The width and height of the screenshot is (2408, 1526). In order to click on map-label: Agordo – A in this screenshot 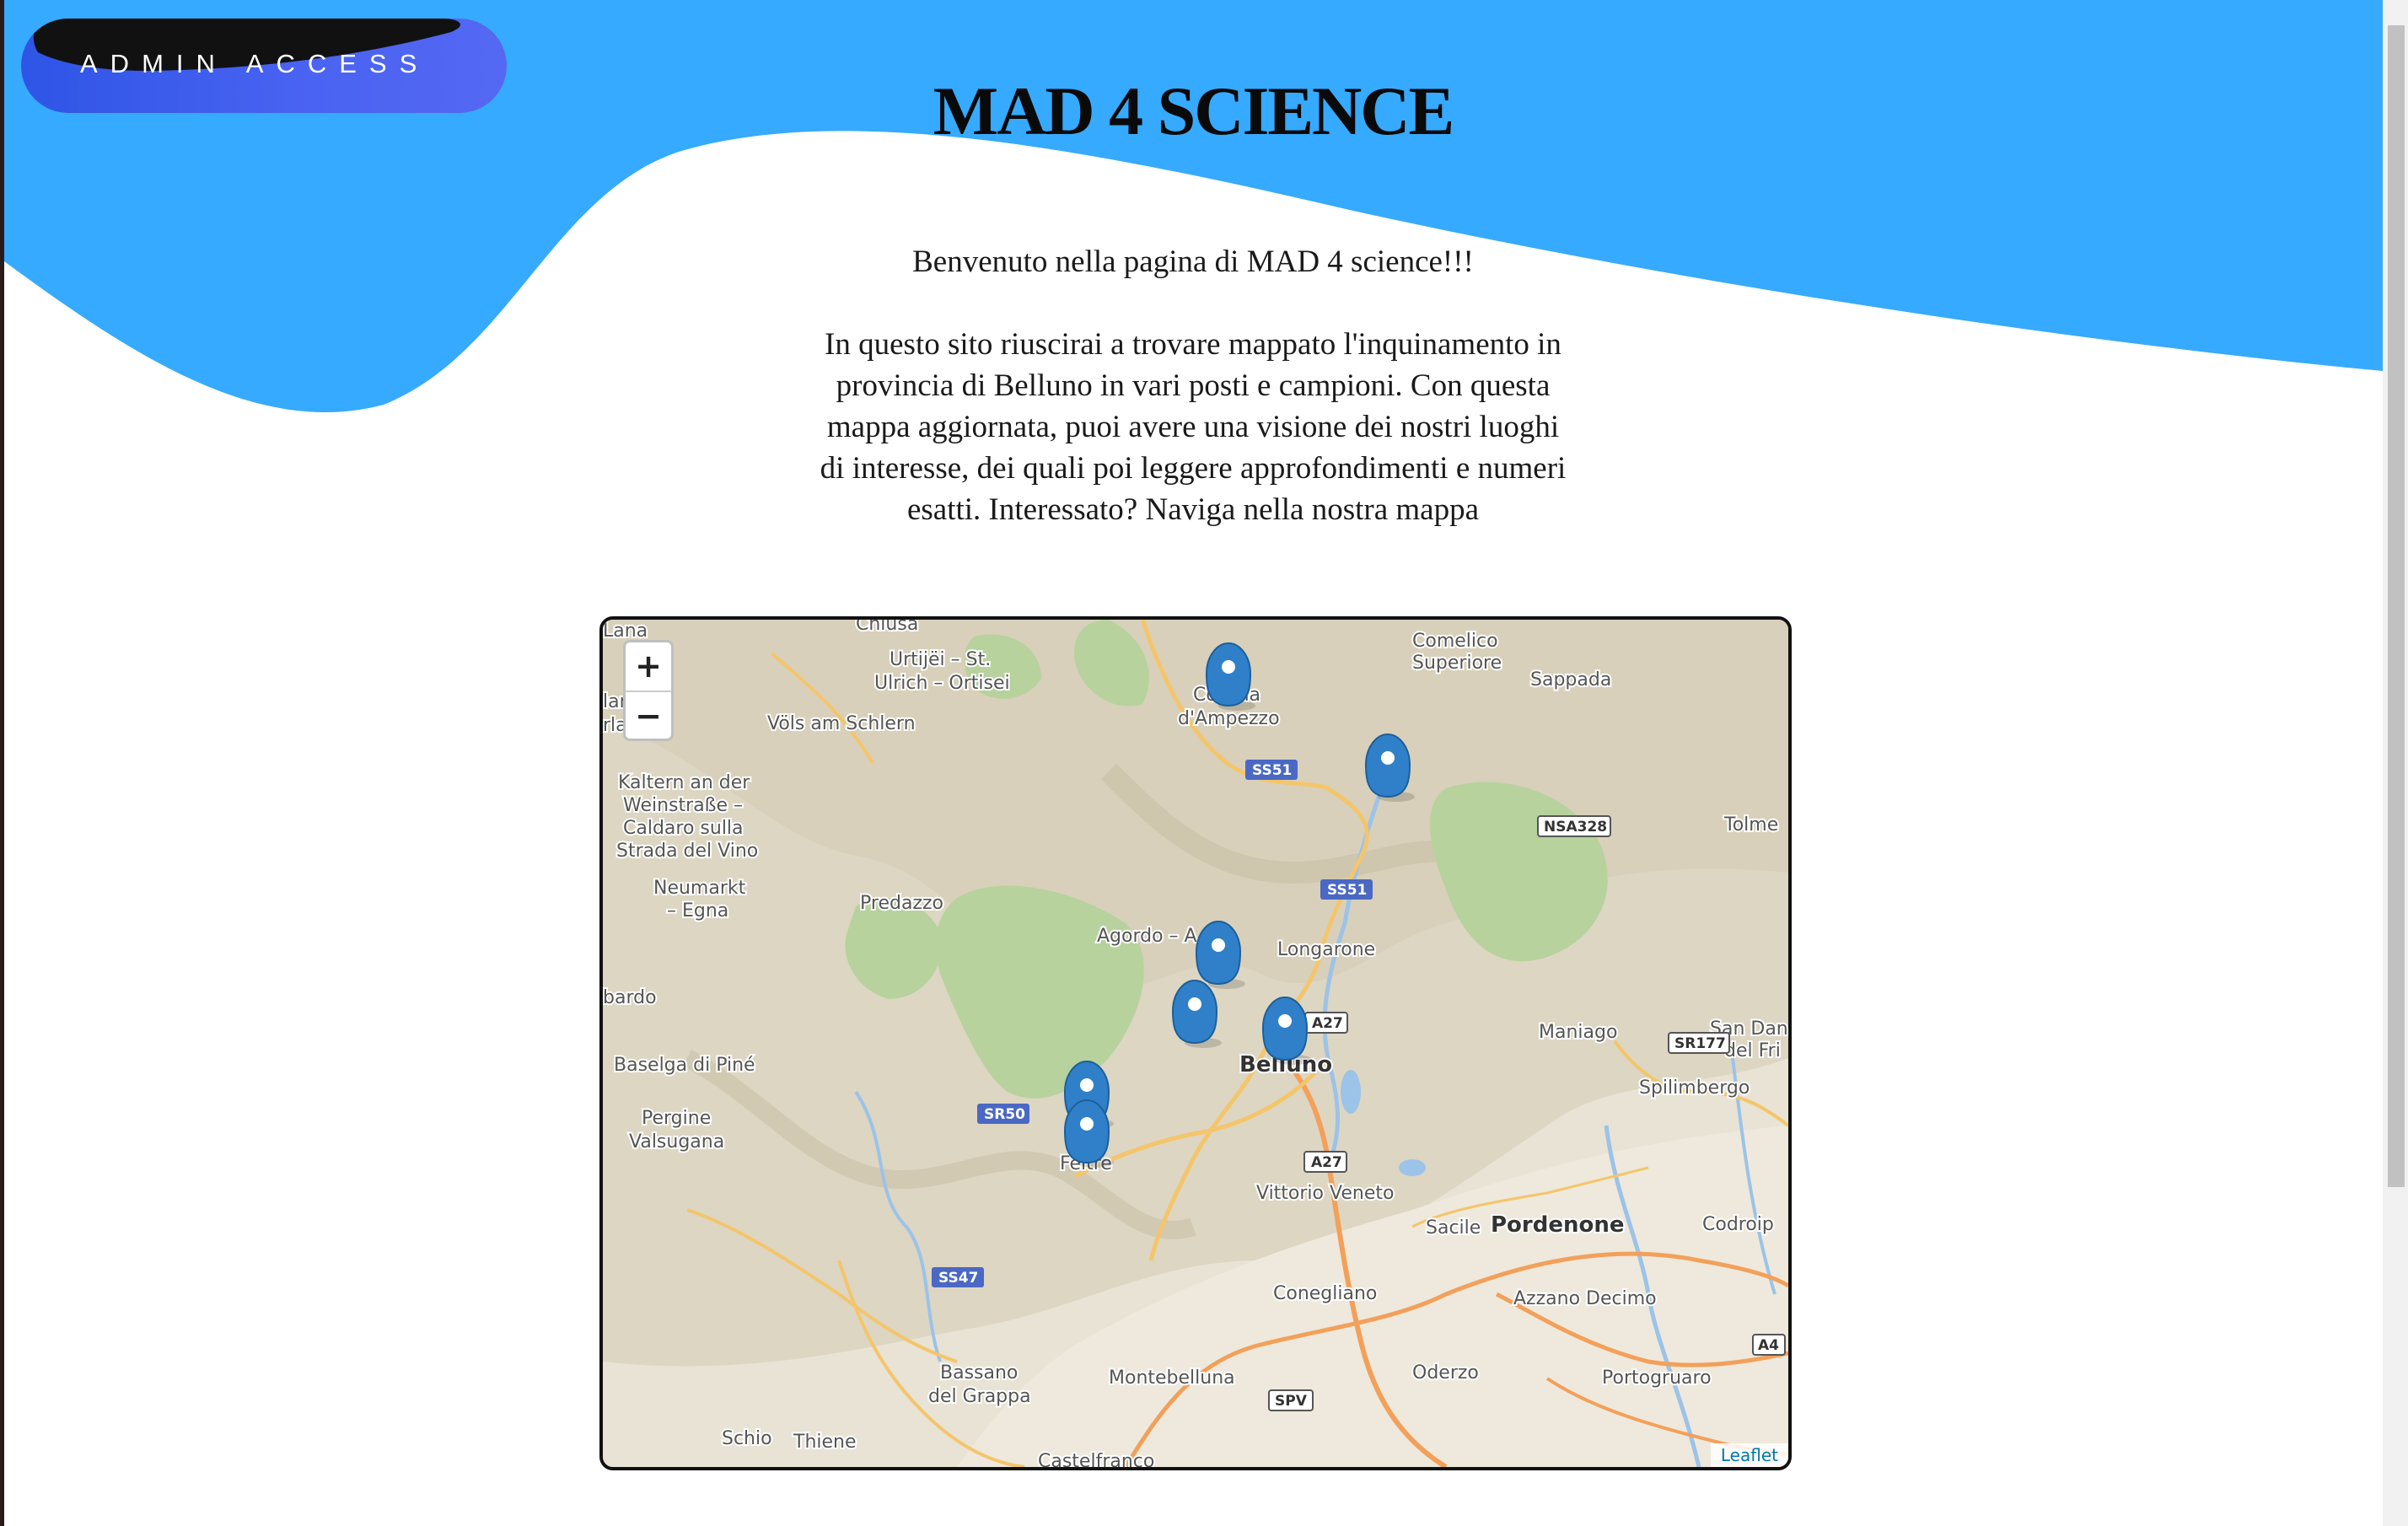, I will do `click(1147, 937)`.